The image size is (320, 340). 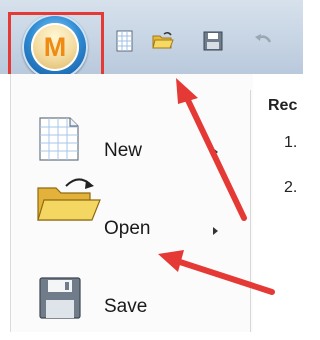 I want to click on floppy-disk-icon, so click(x=60, y=298).